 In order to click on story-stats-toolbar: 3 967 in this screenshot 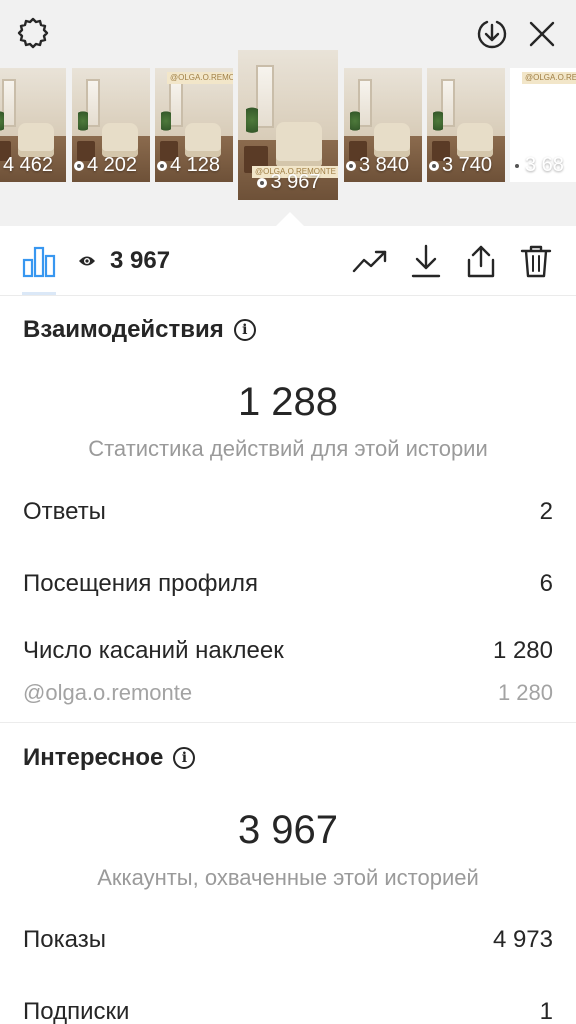, I will do `click(288, 261)`.